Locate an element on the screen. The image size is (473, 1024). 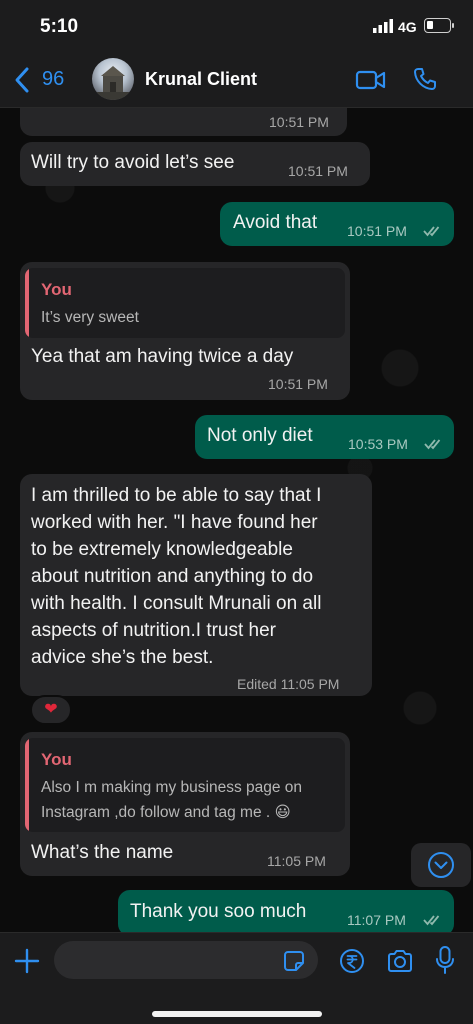
message-text: Avoid that is located at coordinates (275, 222).